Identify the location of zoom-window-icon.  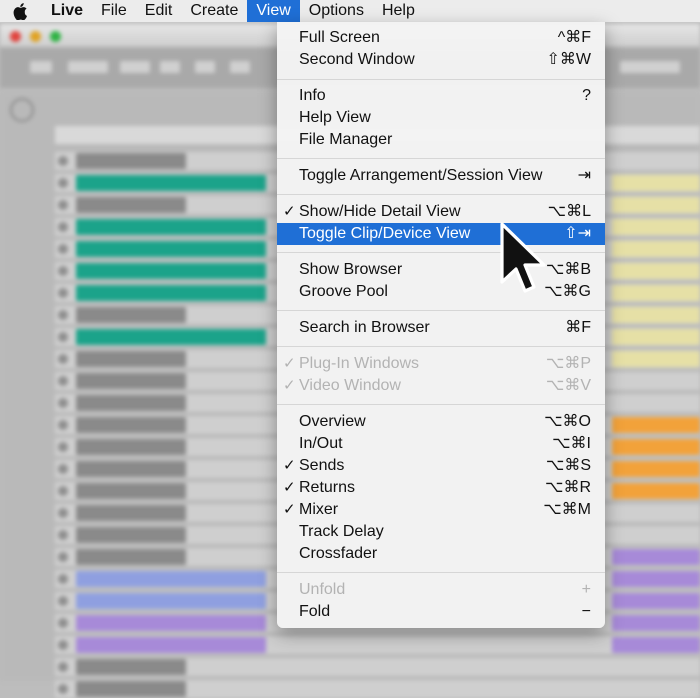
(55, 36).